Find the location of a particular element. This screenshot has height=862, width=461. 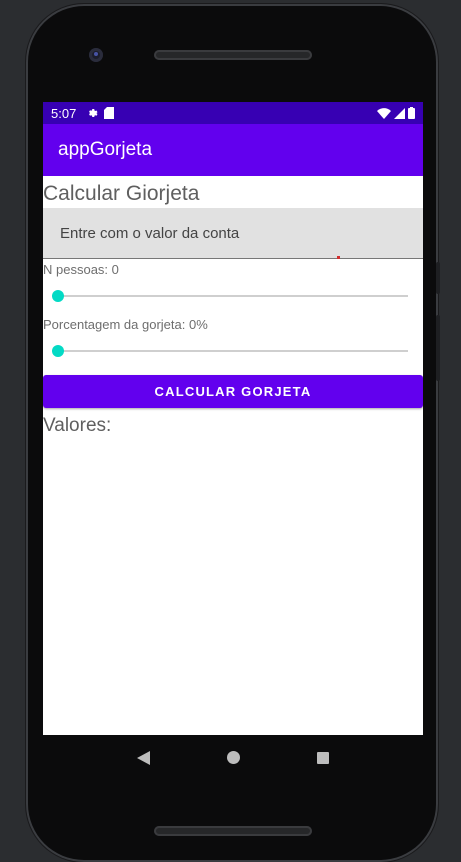

tip-percent-slider is located at coordinates (233, 351).